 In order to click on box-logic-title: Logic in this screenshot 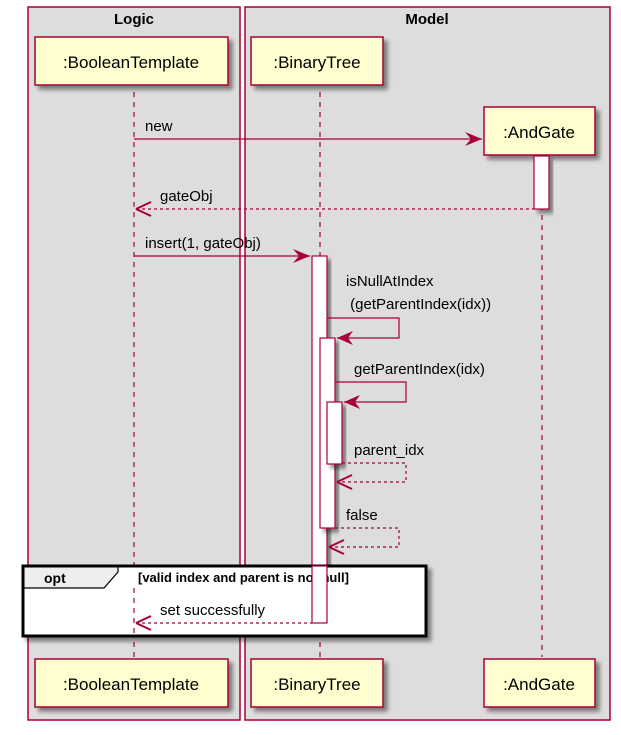, I will do `click(134, 19)`.